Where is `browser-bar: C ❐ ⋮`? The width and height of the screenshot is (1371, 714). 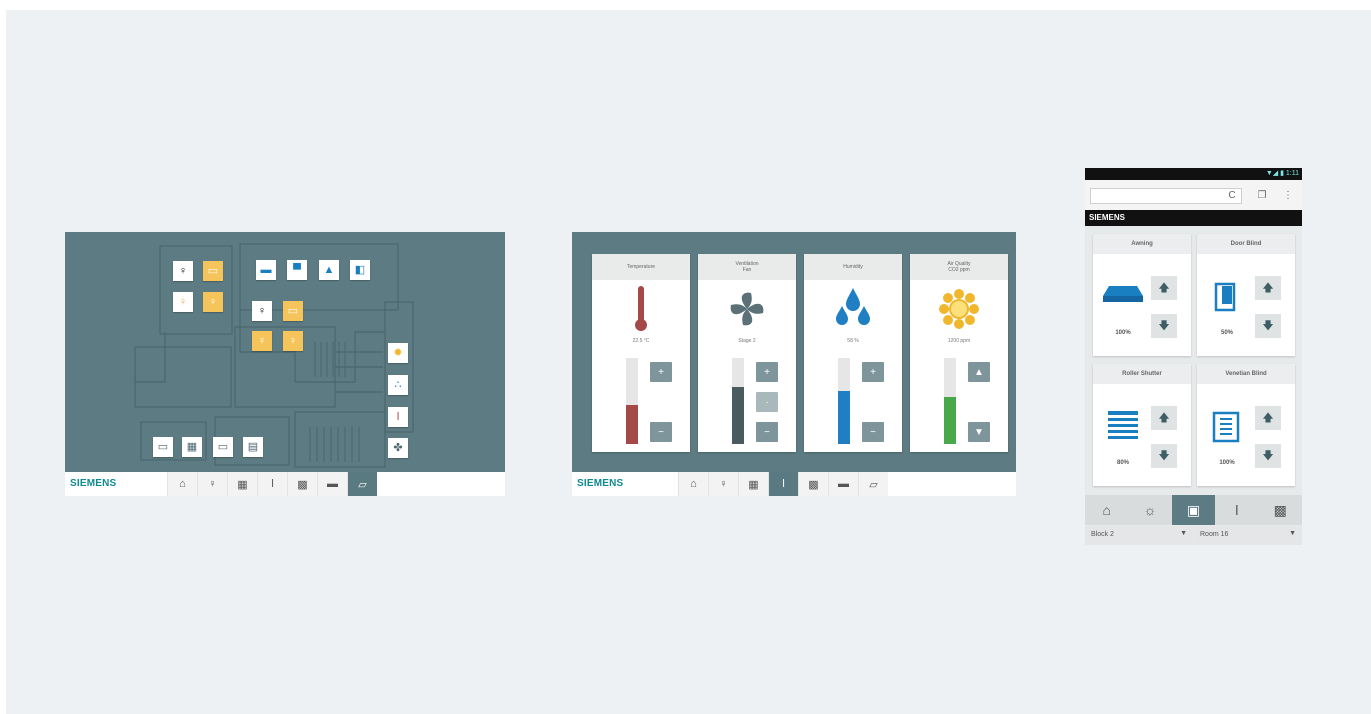 browser-bar: C ❐ ⋮ is located at coordinates (1193, 195).